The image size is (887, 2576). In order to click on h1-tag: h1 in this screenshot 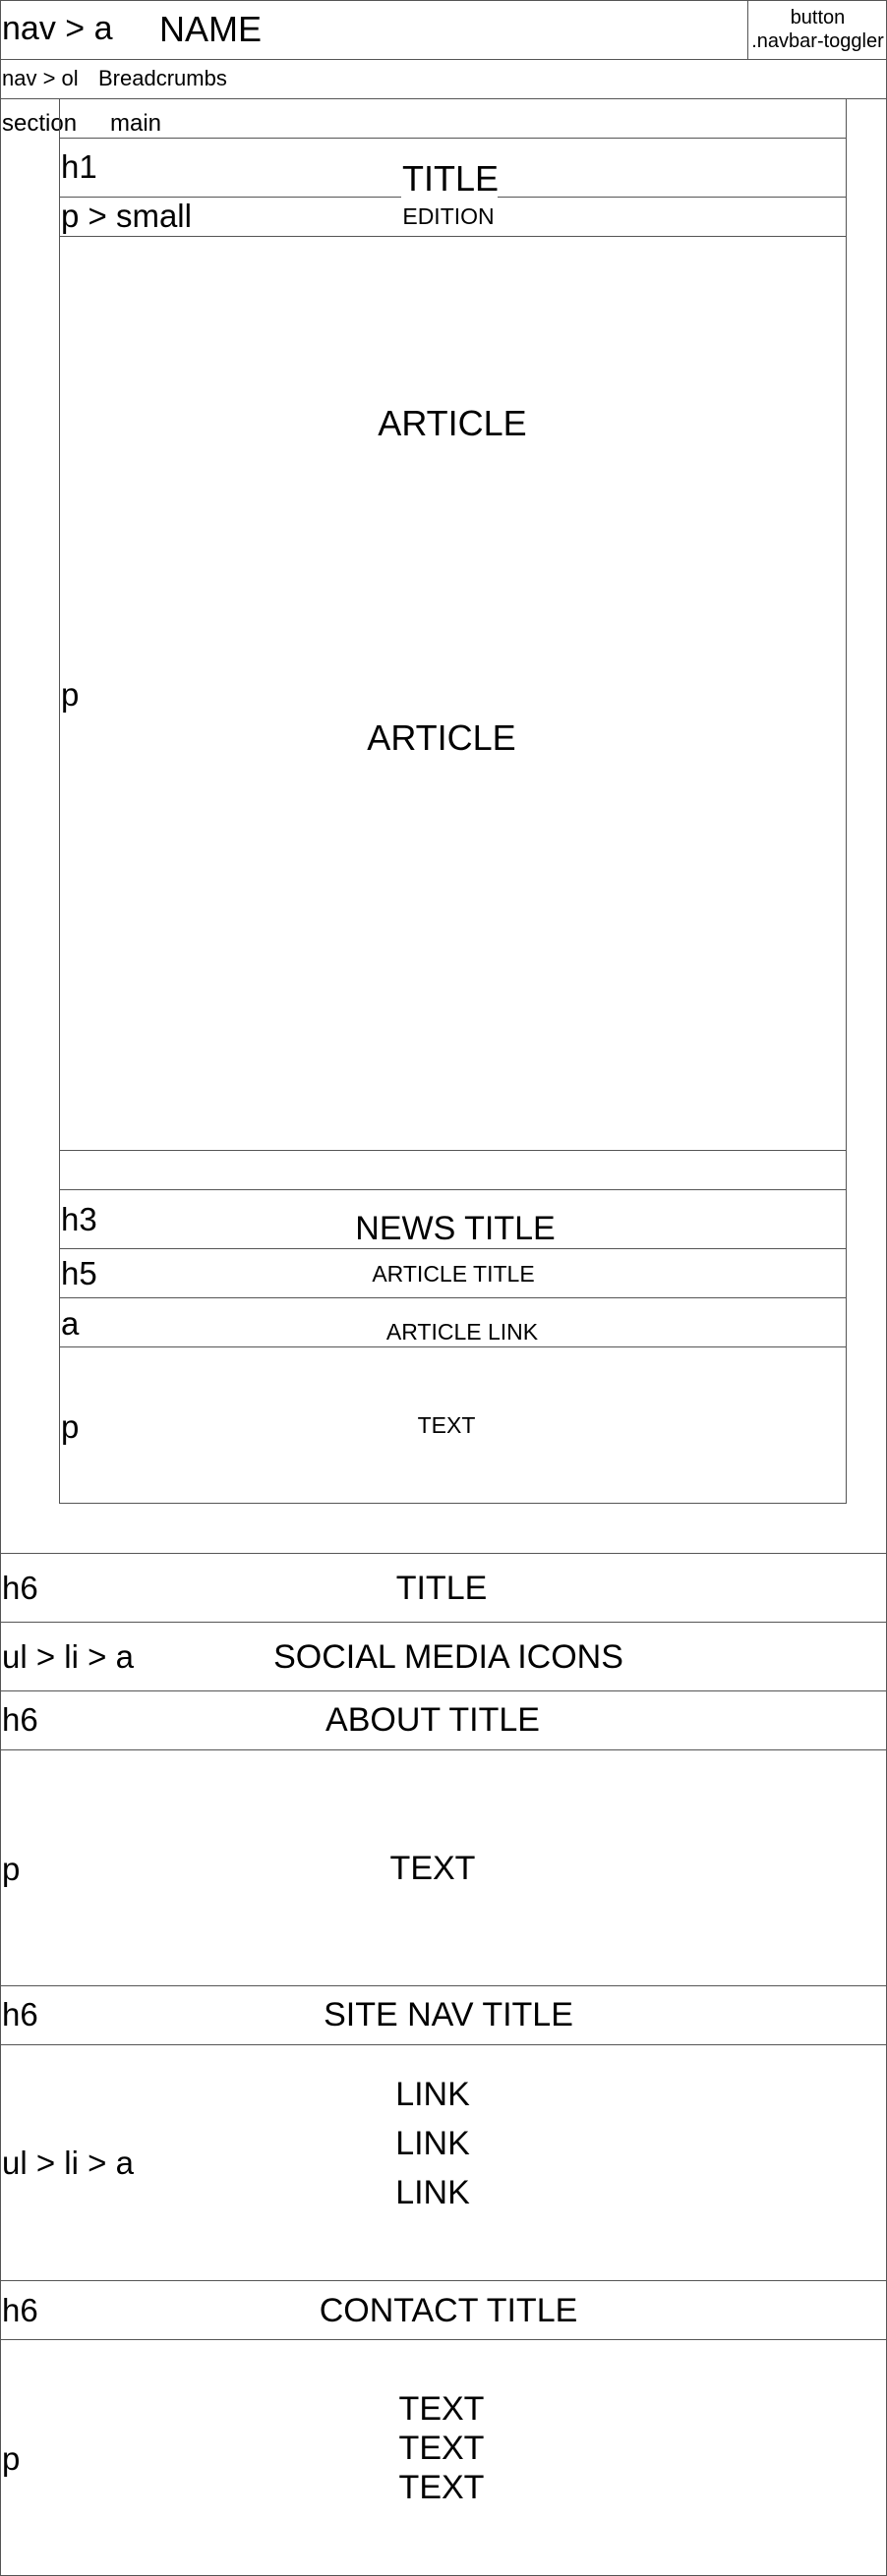, I will do `click(79, 167)`.